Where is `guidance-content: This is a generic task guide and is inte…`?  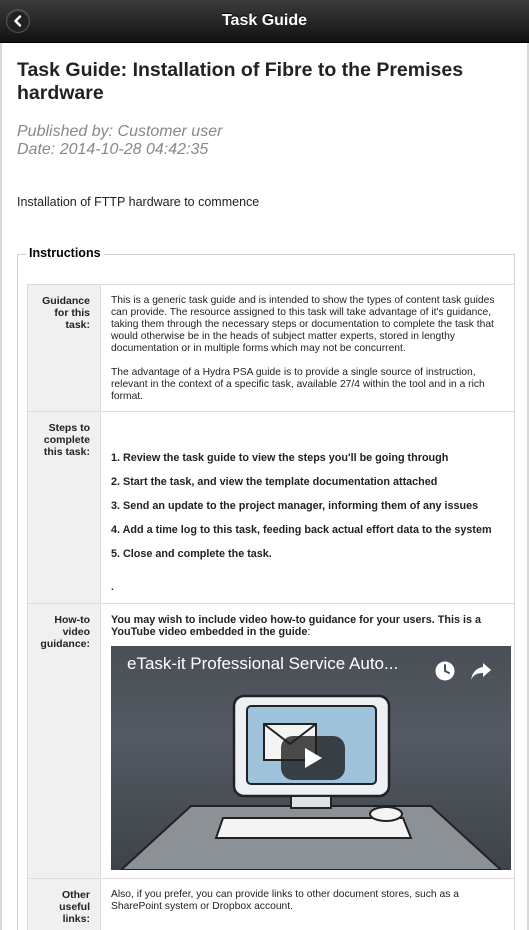
guidance-content: This is a generic task guide and is inte… is located at coordinates (307, 348).